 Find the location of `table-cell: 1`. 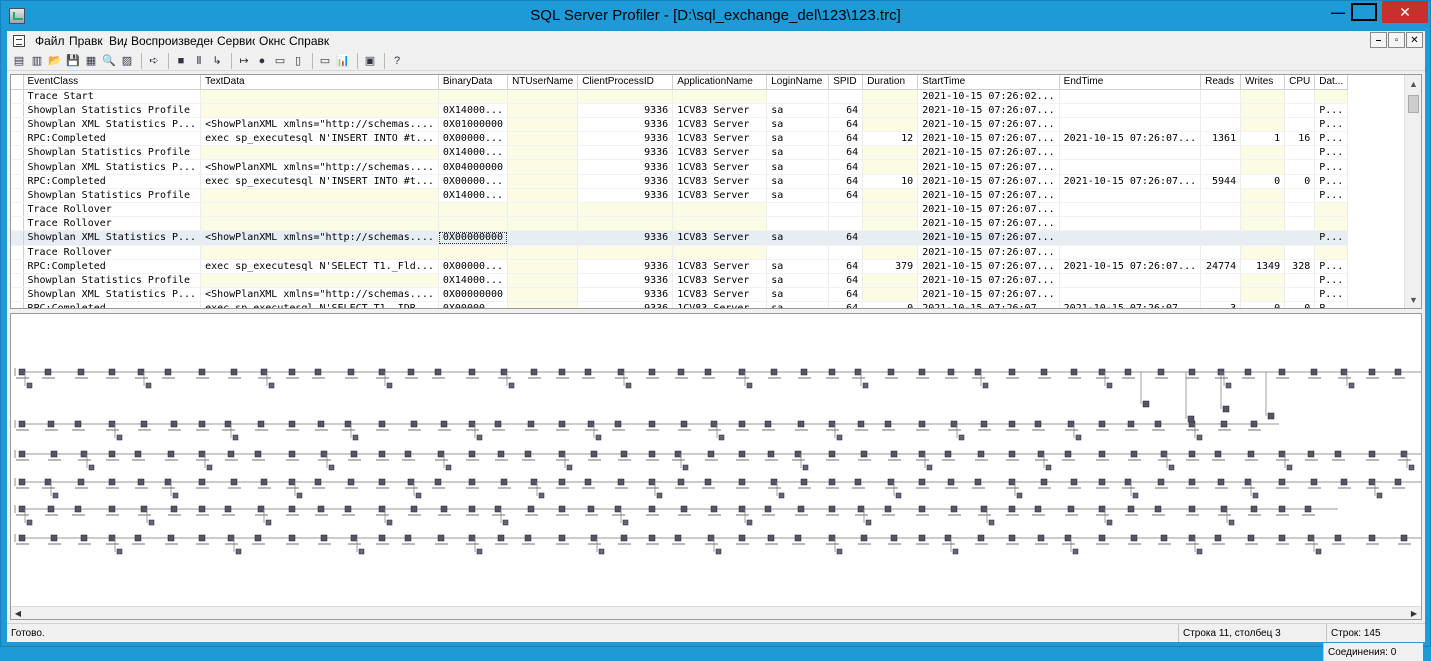

table-cell: 1 is located at coordinates (1263, 139).